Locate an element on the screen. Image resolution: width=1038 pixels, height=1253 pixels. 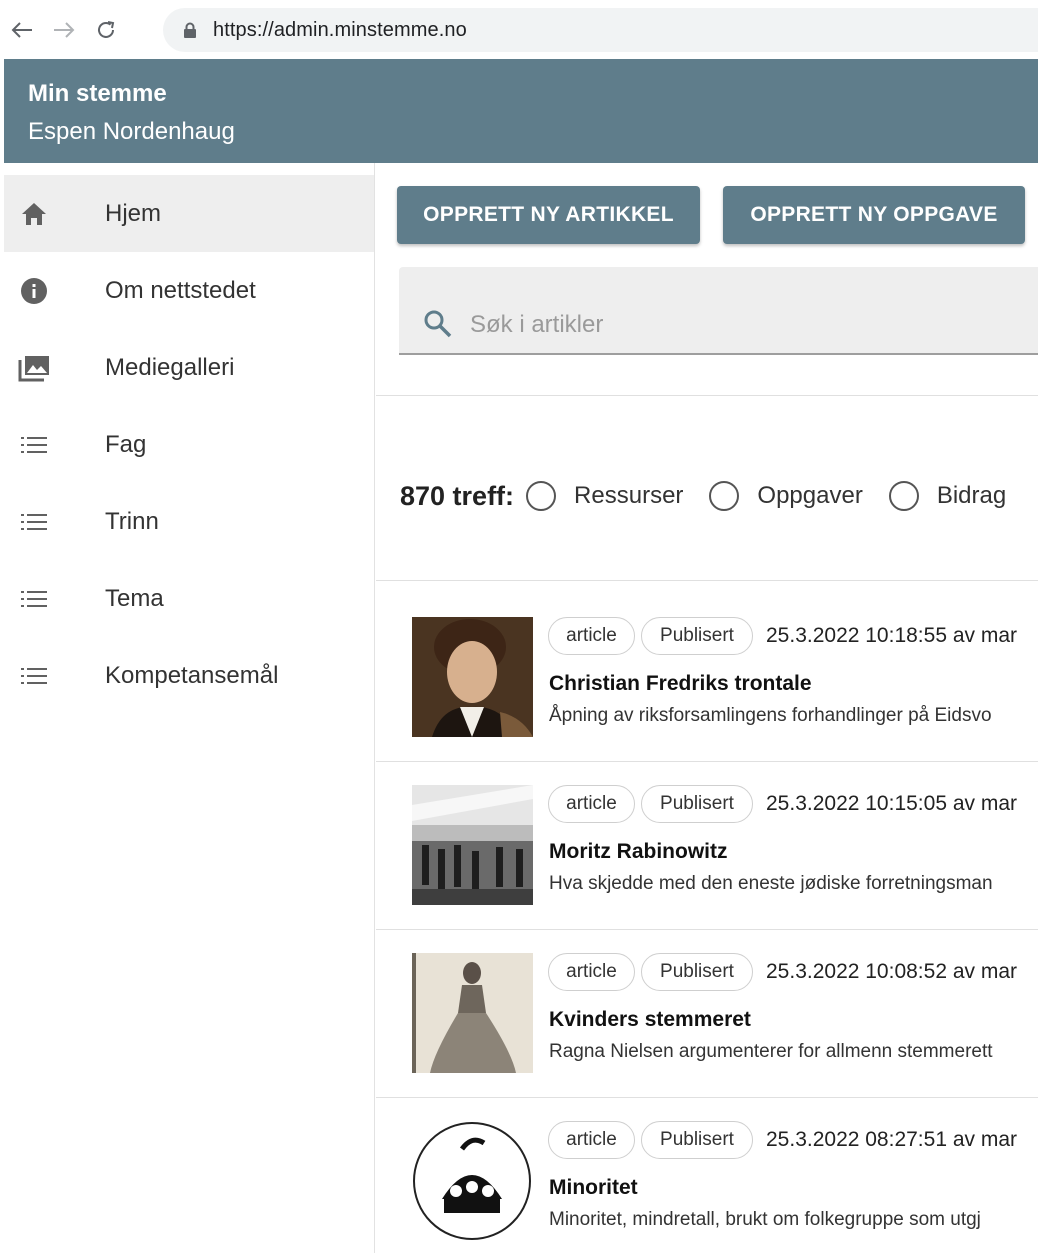
radio-label: Oppgaver is located at coordinates (810, 495).